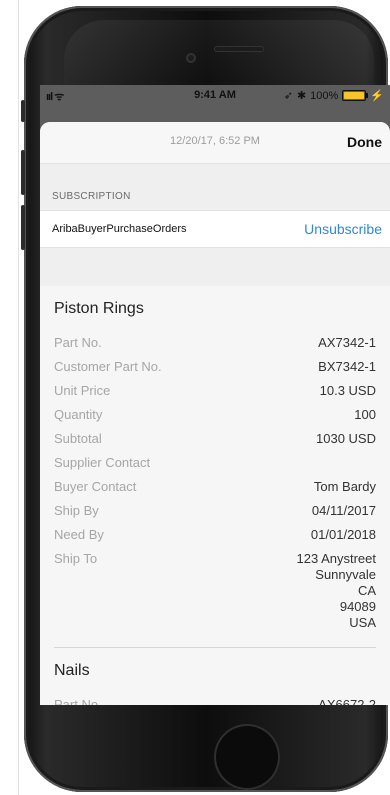 This screenshot has width=390, height=795. Describe the element at coordinates (78, 438) in the screenshot. I see `field-label: Subtotal` at that location.